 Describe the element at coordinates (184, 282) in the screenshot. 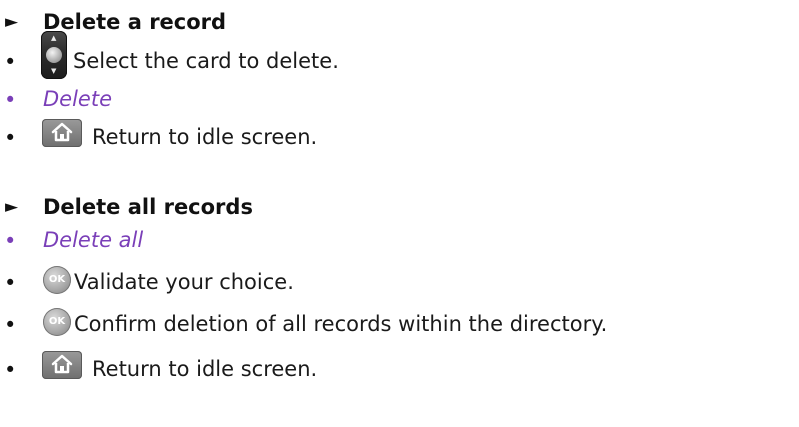

I see `step-text: Validate your choice.` at that location.